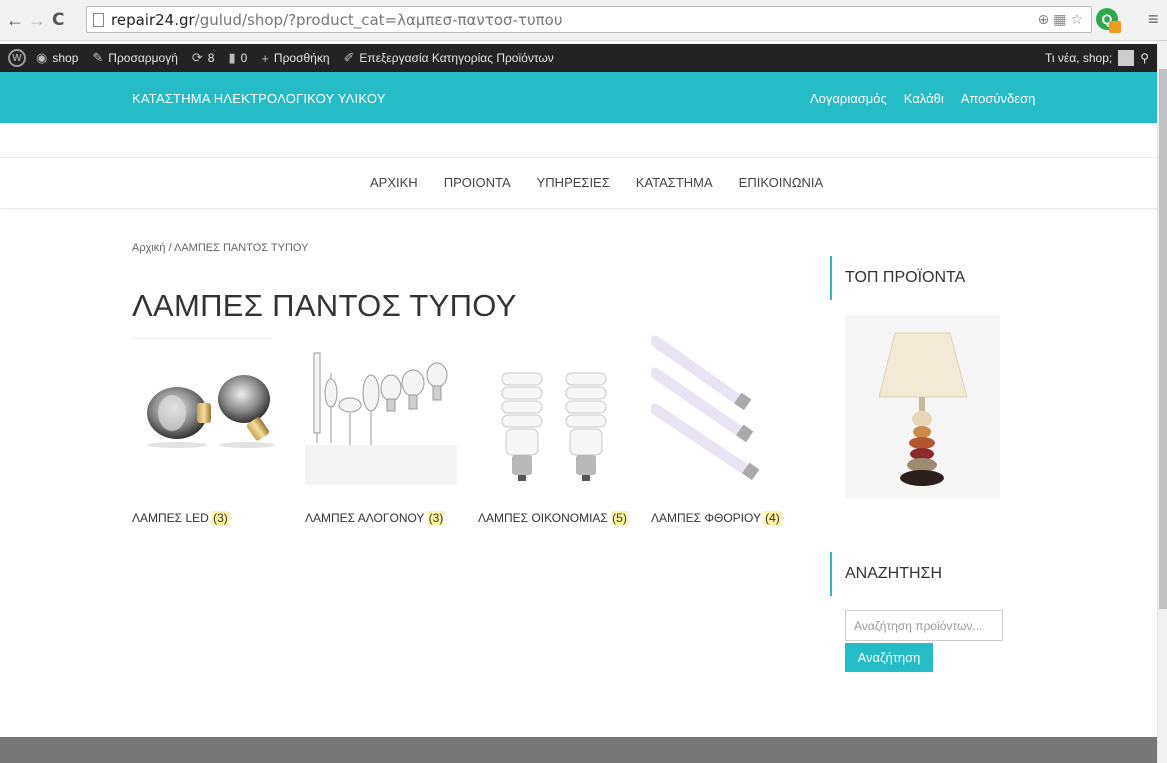 This screenshot has height=763, width=1167. What do you see at coordinates (848, 98) in the screenshot?
I see `account-link: Λογαριασμός` at bounding box center [848, 98].